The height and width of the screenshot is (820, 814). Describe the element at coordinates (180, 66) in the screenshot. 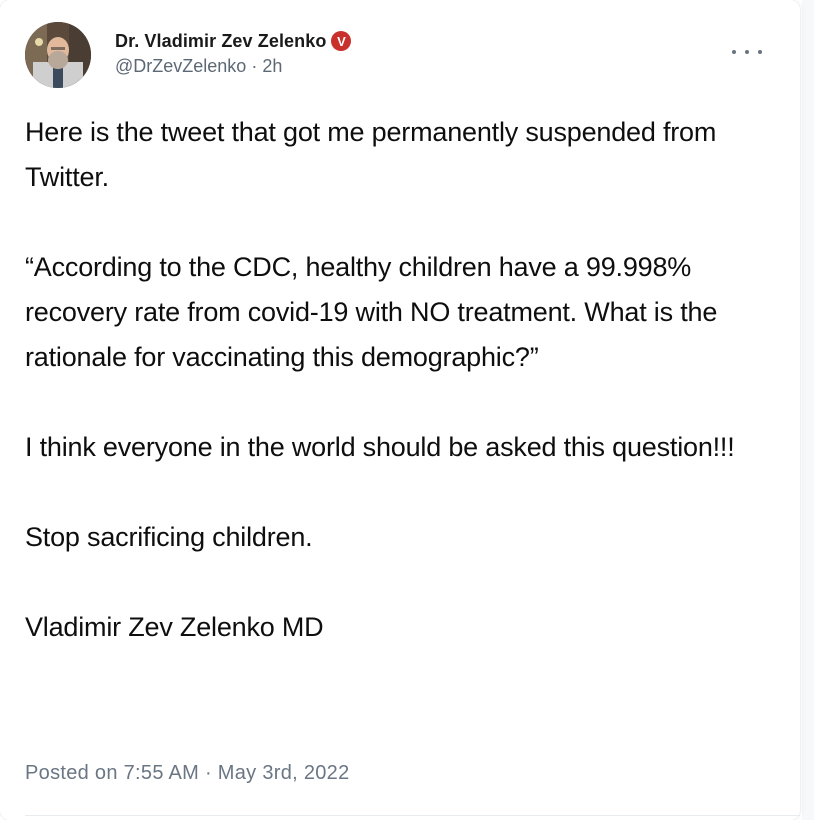

I see `author-handle: @DrZevZelenko` at that location.